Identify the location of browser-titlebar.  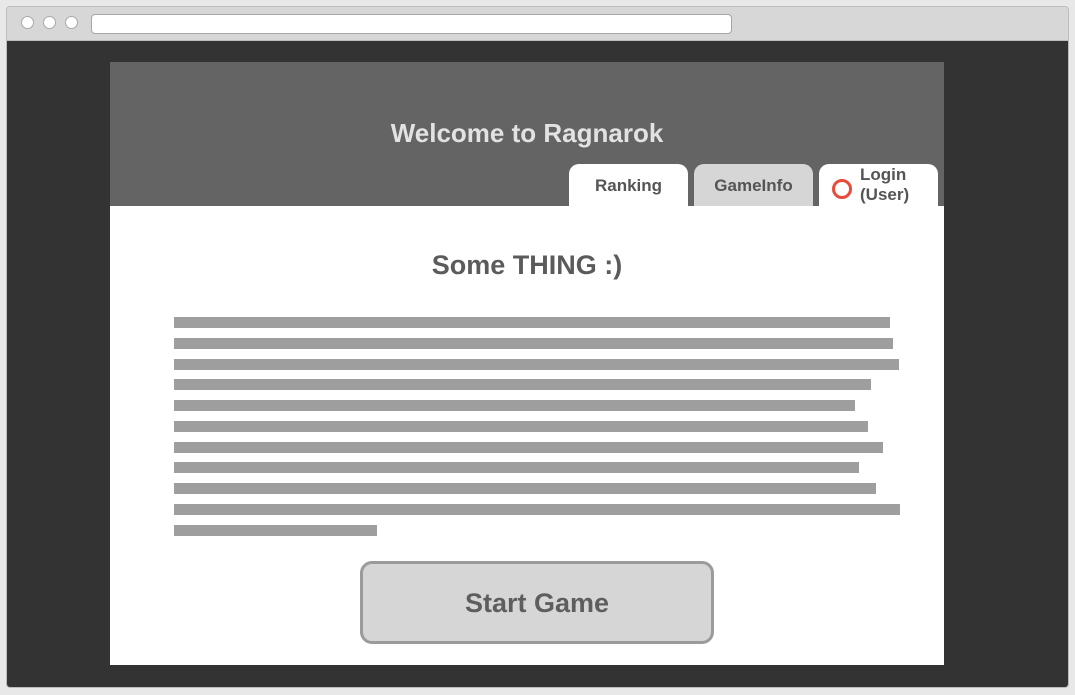
(537, 24).